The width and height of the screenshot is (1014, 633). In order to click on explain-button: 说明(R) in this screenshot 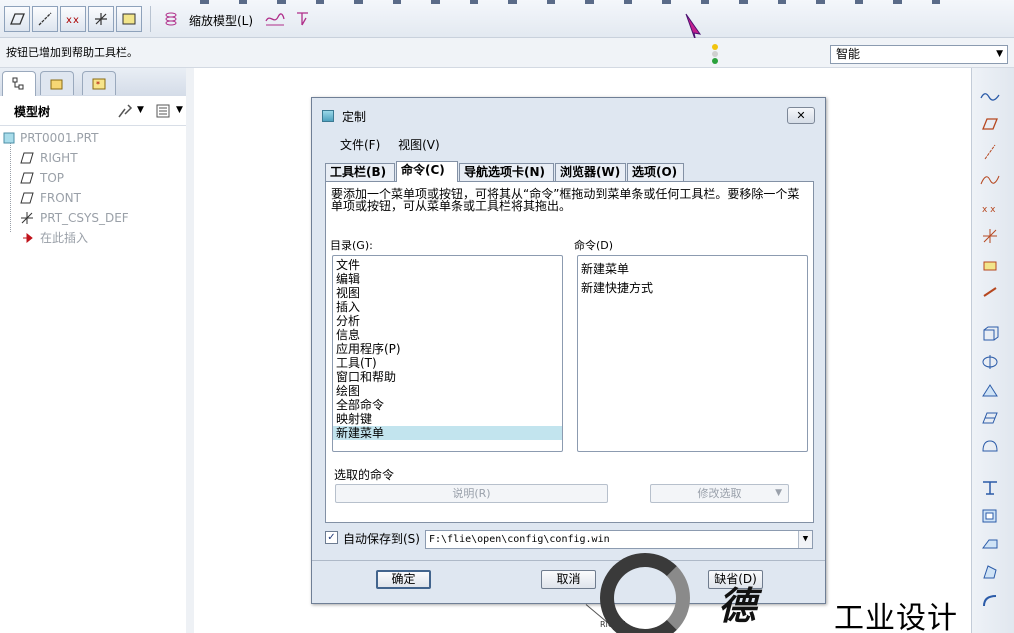, I will do `click(471, 493)`.